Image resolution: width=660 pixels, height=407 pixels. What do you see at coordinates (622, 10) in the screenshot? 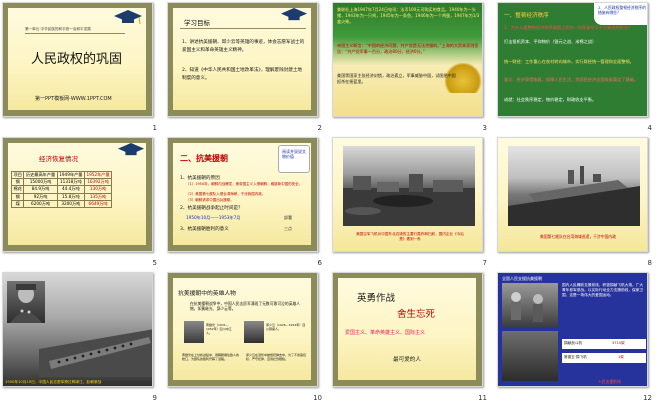
I see `slide-4-badge-text: 2、人民政权整顿经济秩序的措施有哪些？` at bounding box center [622, 10].